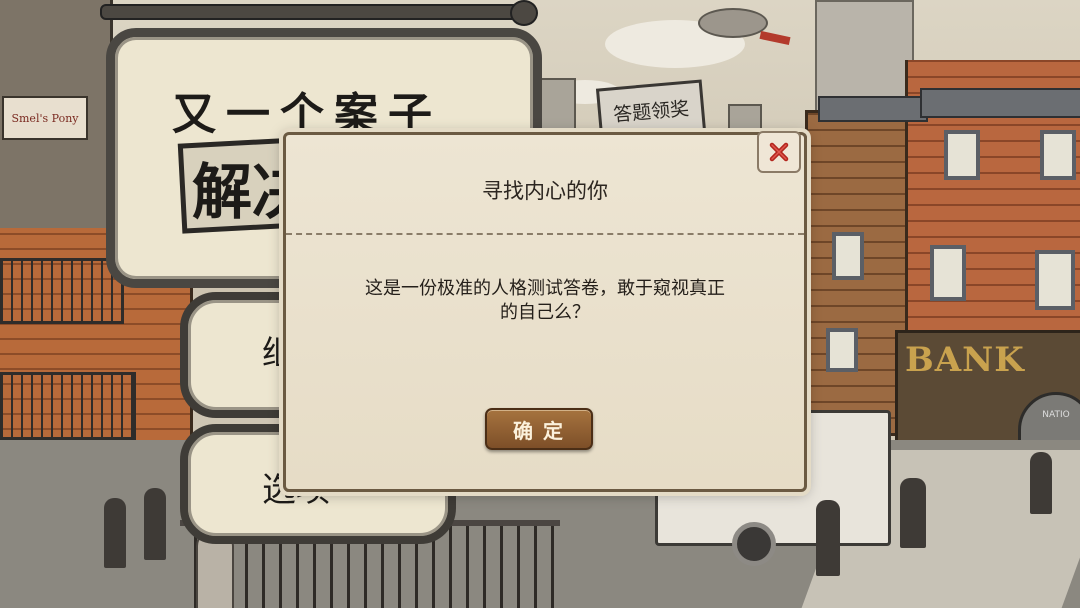  I want to click on rod-end, so click(524, 13).